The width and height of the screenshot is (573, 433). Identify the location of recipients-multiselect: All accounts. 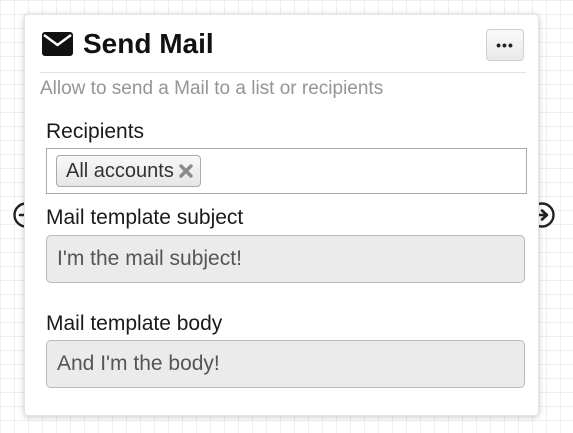
(286, 171).